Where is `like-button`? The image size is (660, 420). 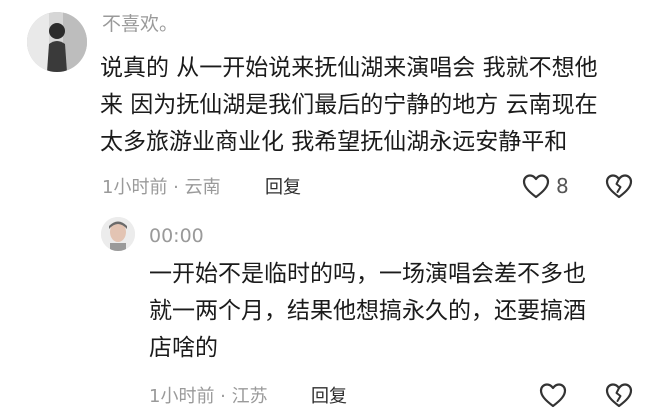
like-button is located at coordinates (556, 395).